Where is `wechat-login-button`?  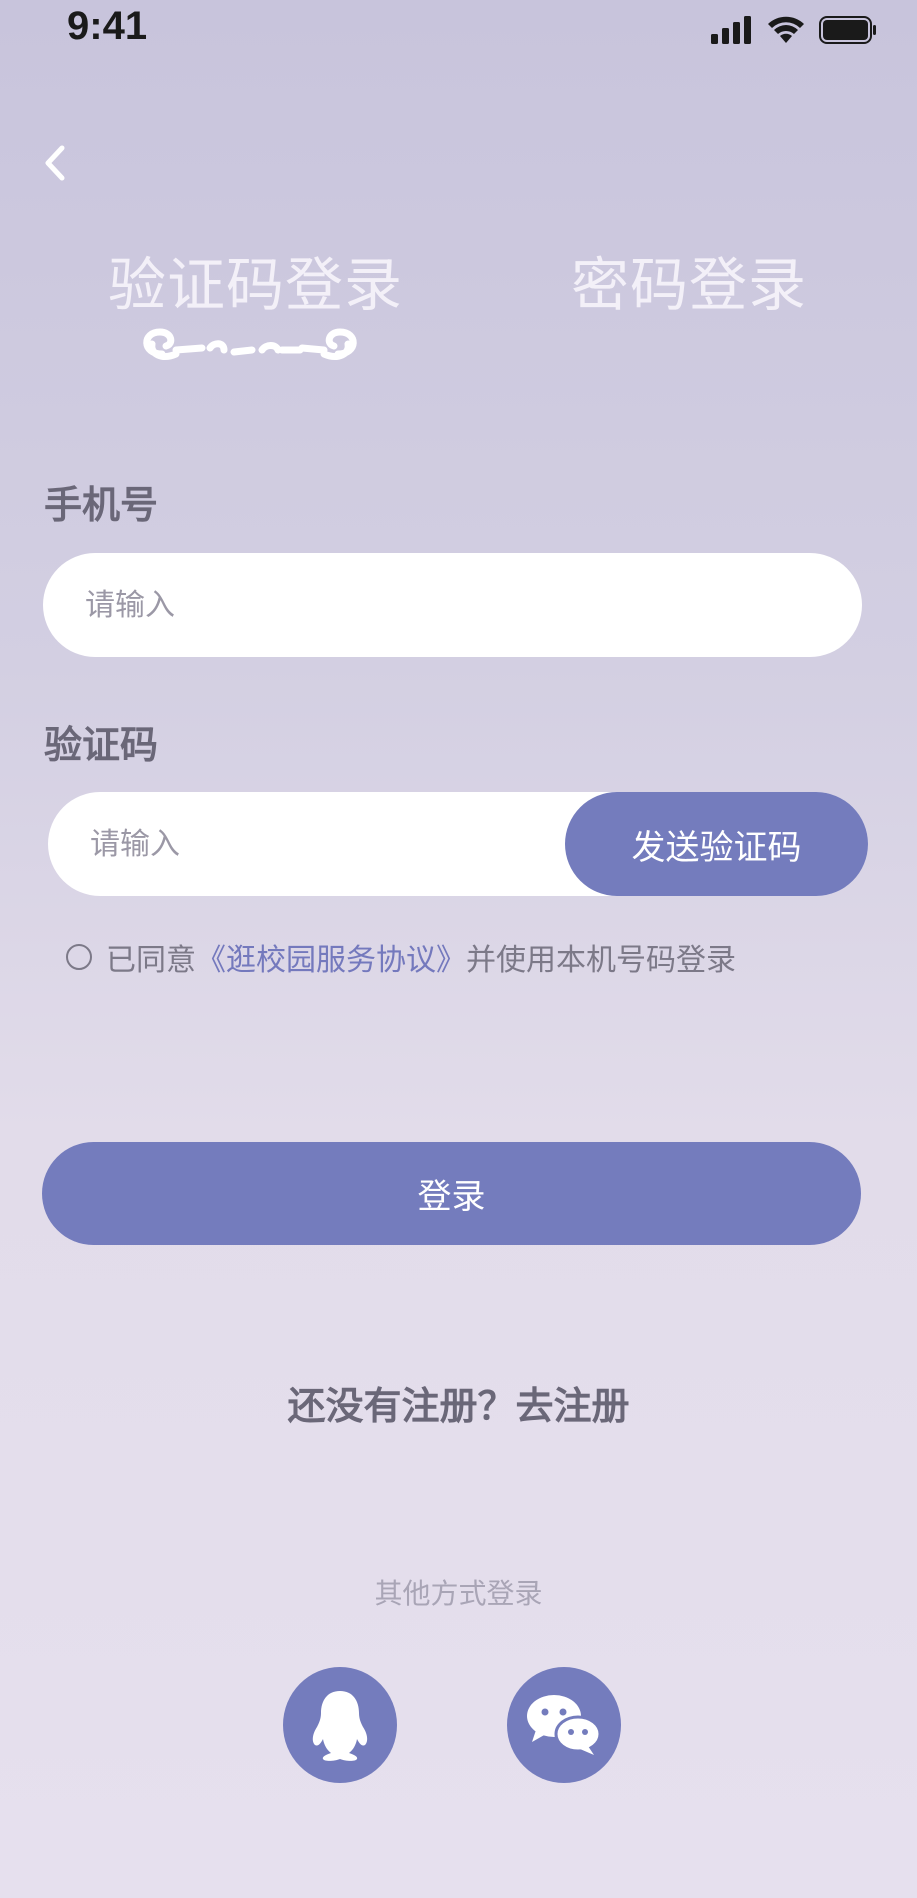 wechat-login-button is located at coordinates (564, 1725).